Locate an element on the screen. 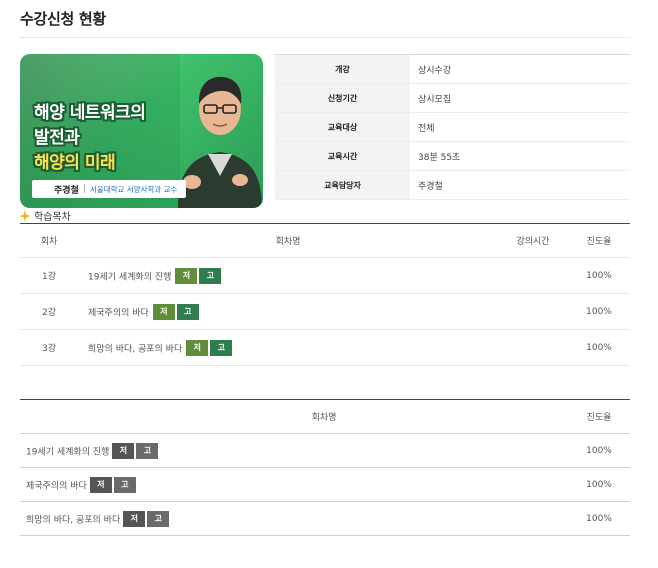 This screenshot has width=658, height=568. table-row: 2강 제국주의의 바다 저 고 100% is located at coordinates (325, 311).